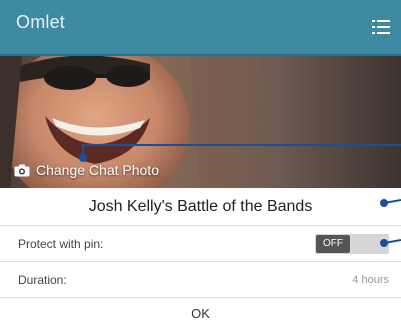 Image resolution: width=401 pixels, height=329 pixels. What do you see at coordinates (381, 27) in the screenshot?
I see `menu-list-icon` at bounding box center [381, 27].